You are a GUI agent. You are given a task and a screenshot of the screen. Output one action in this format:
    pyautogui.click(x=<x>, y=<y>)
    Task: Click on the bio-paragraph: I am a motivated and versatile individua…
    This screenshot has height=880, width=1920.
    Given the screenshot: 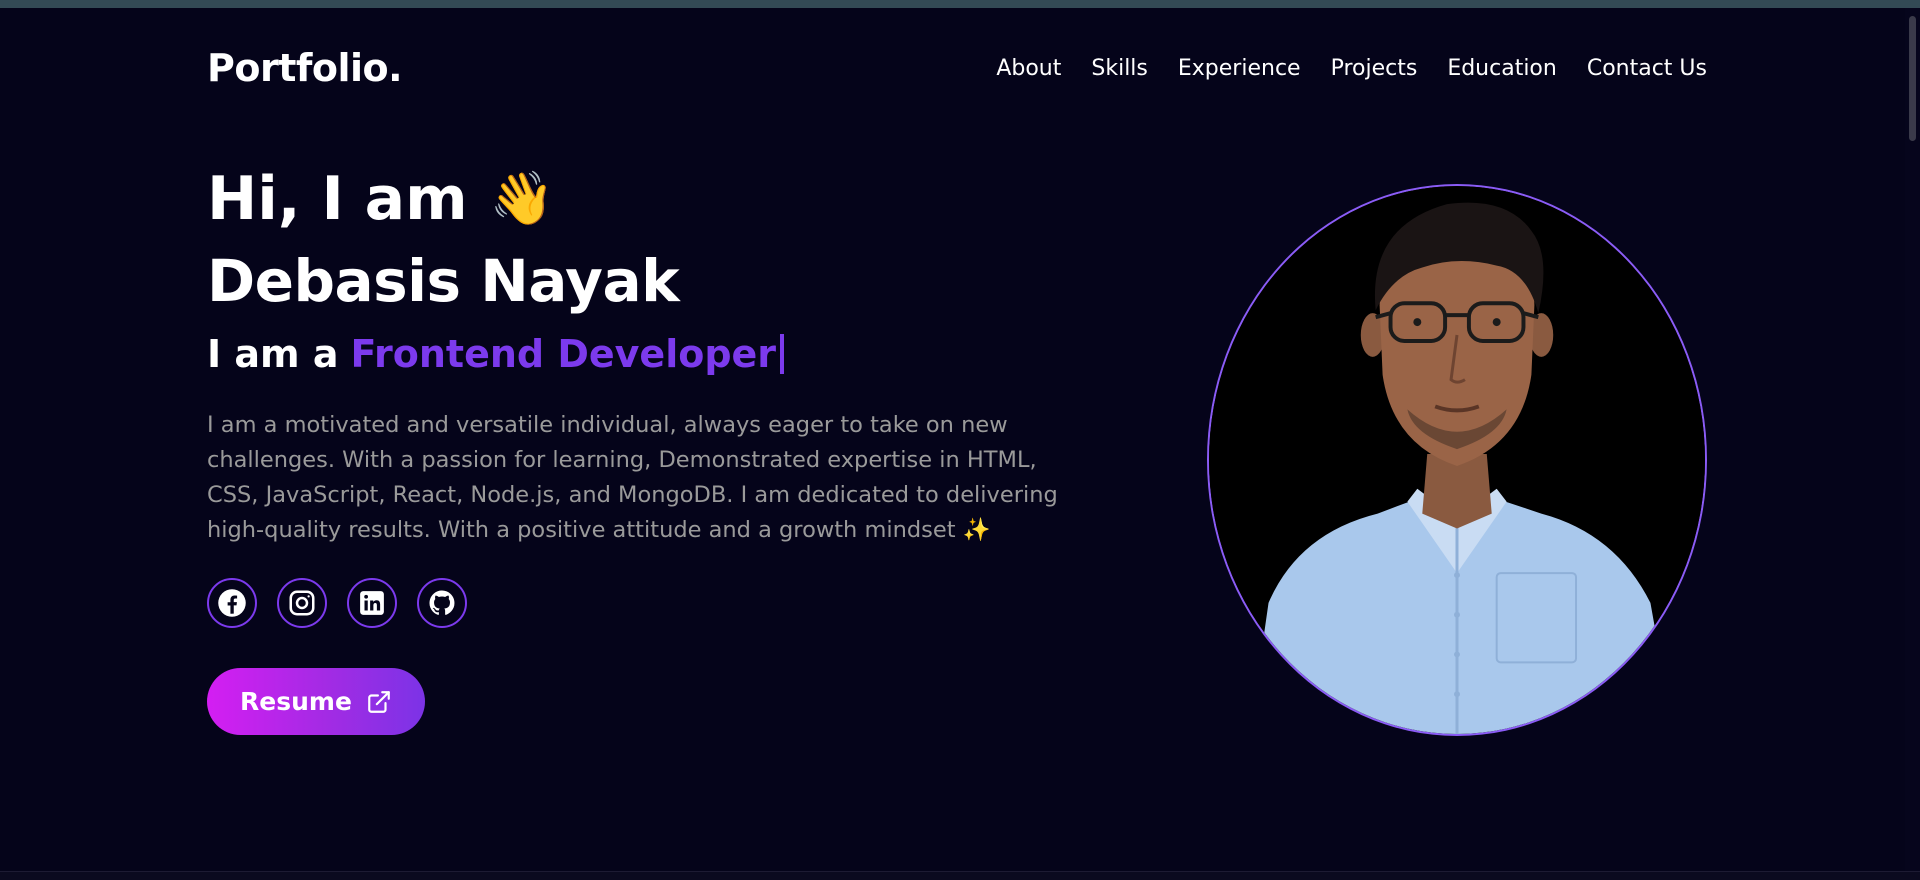 What is the action you would take?
    pyautogui.click(x=632, y=477)
    